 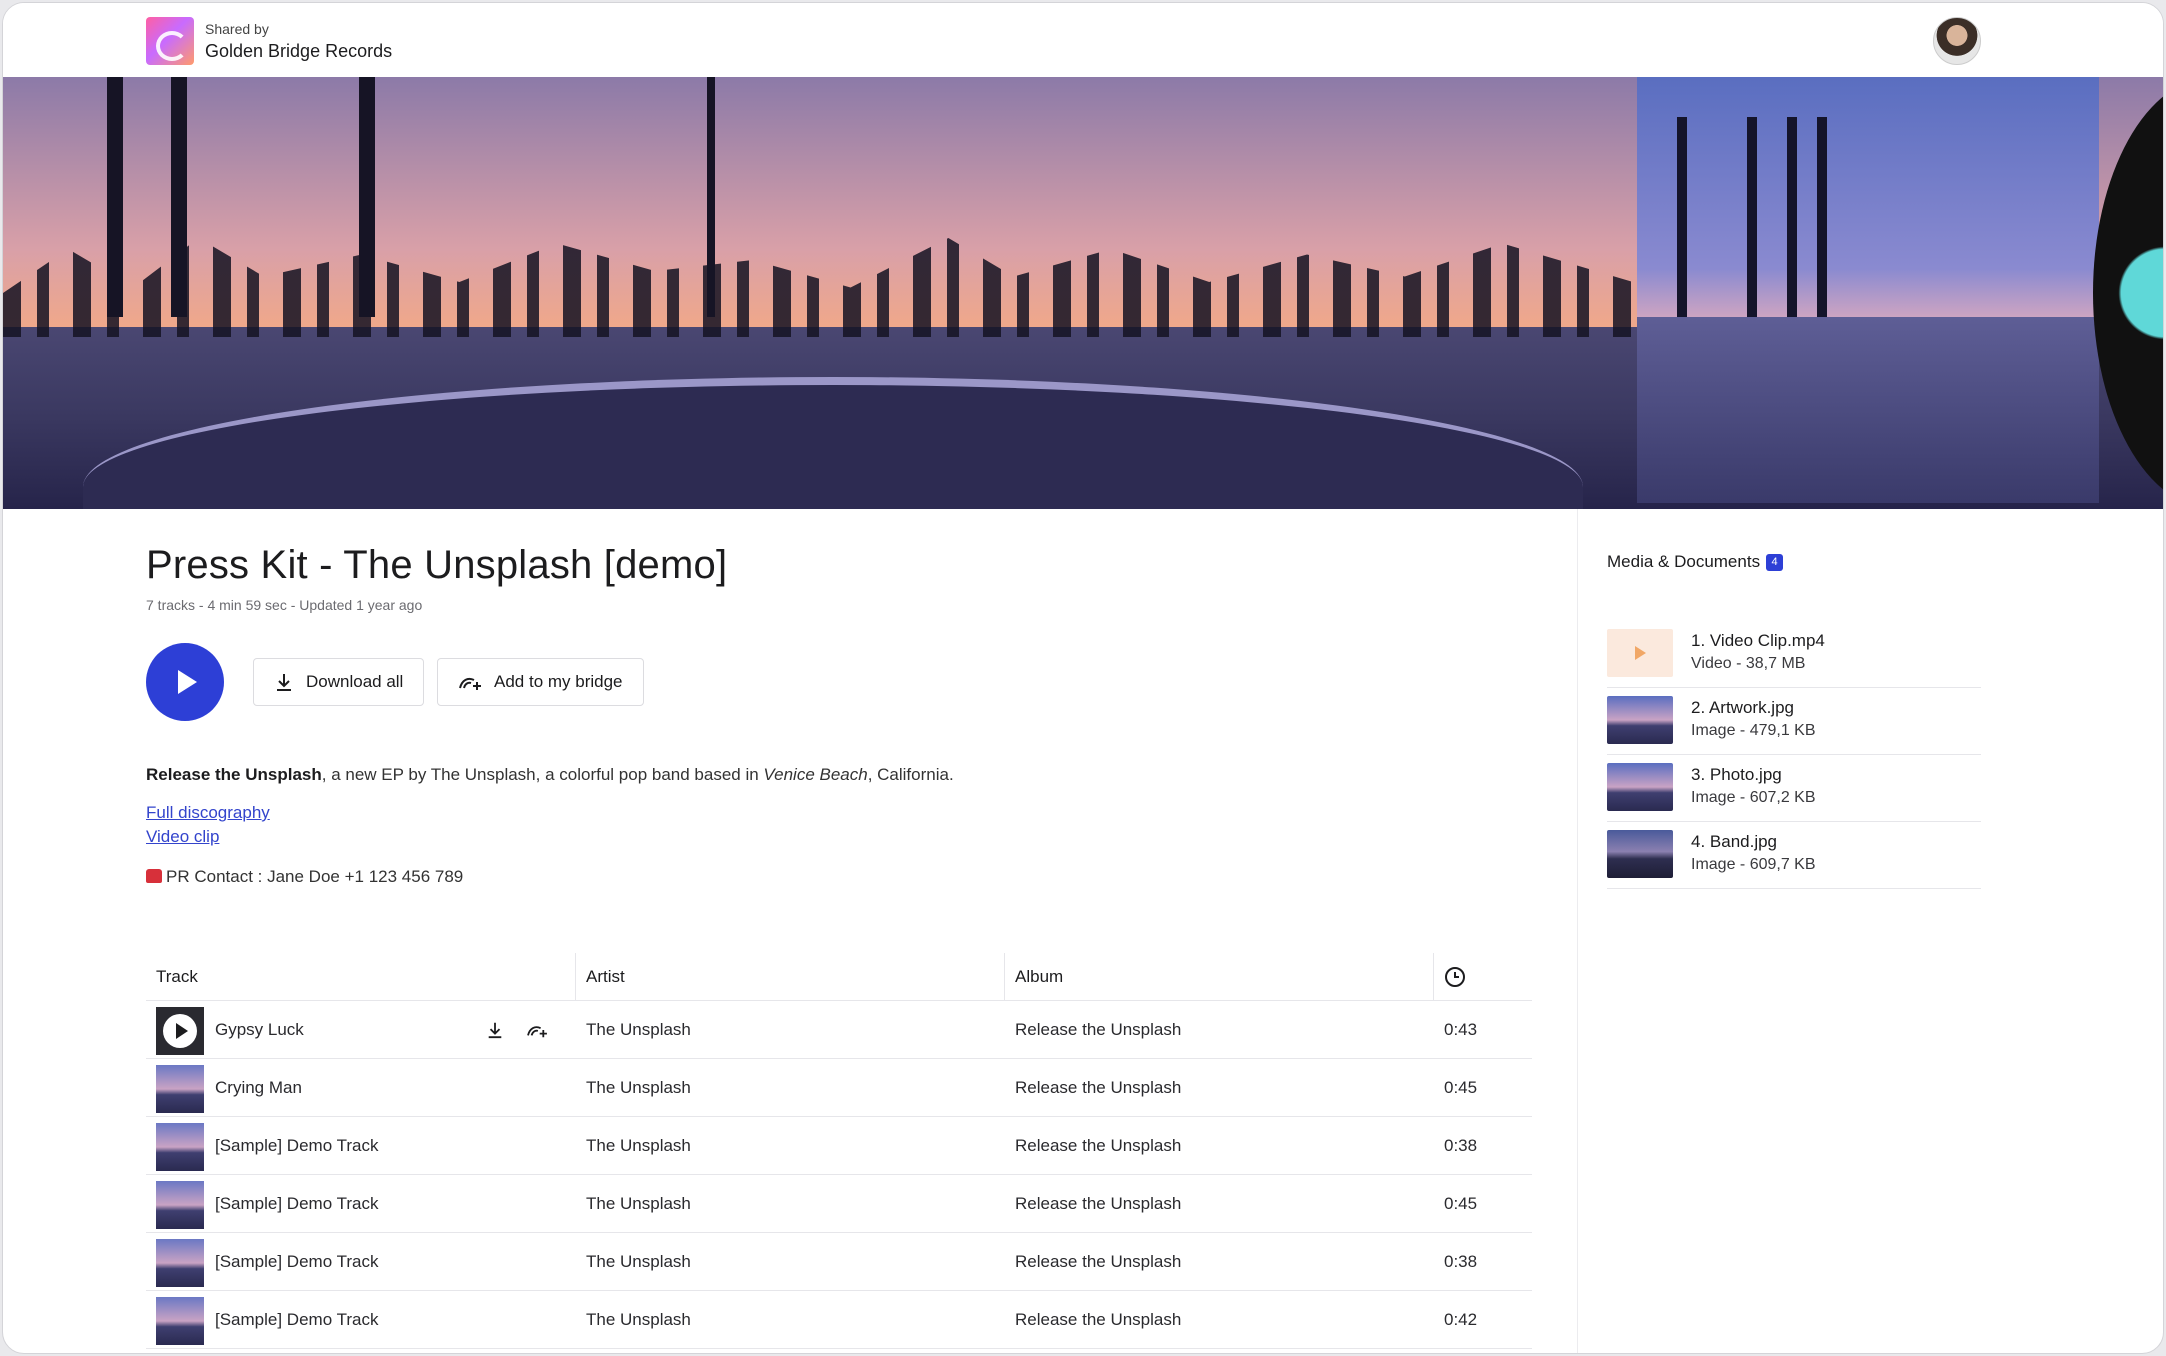 What do you see at coordinates (1758, 641) in the screenshot?
I see `media-name: 1. Video Clip.mp4` at bounding box center [1758, 641].